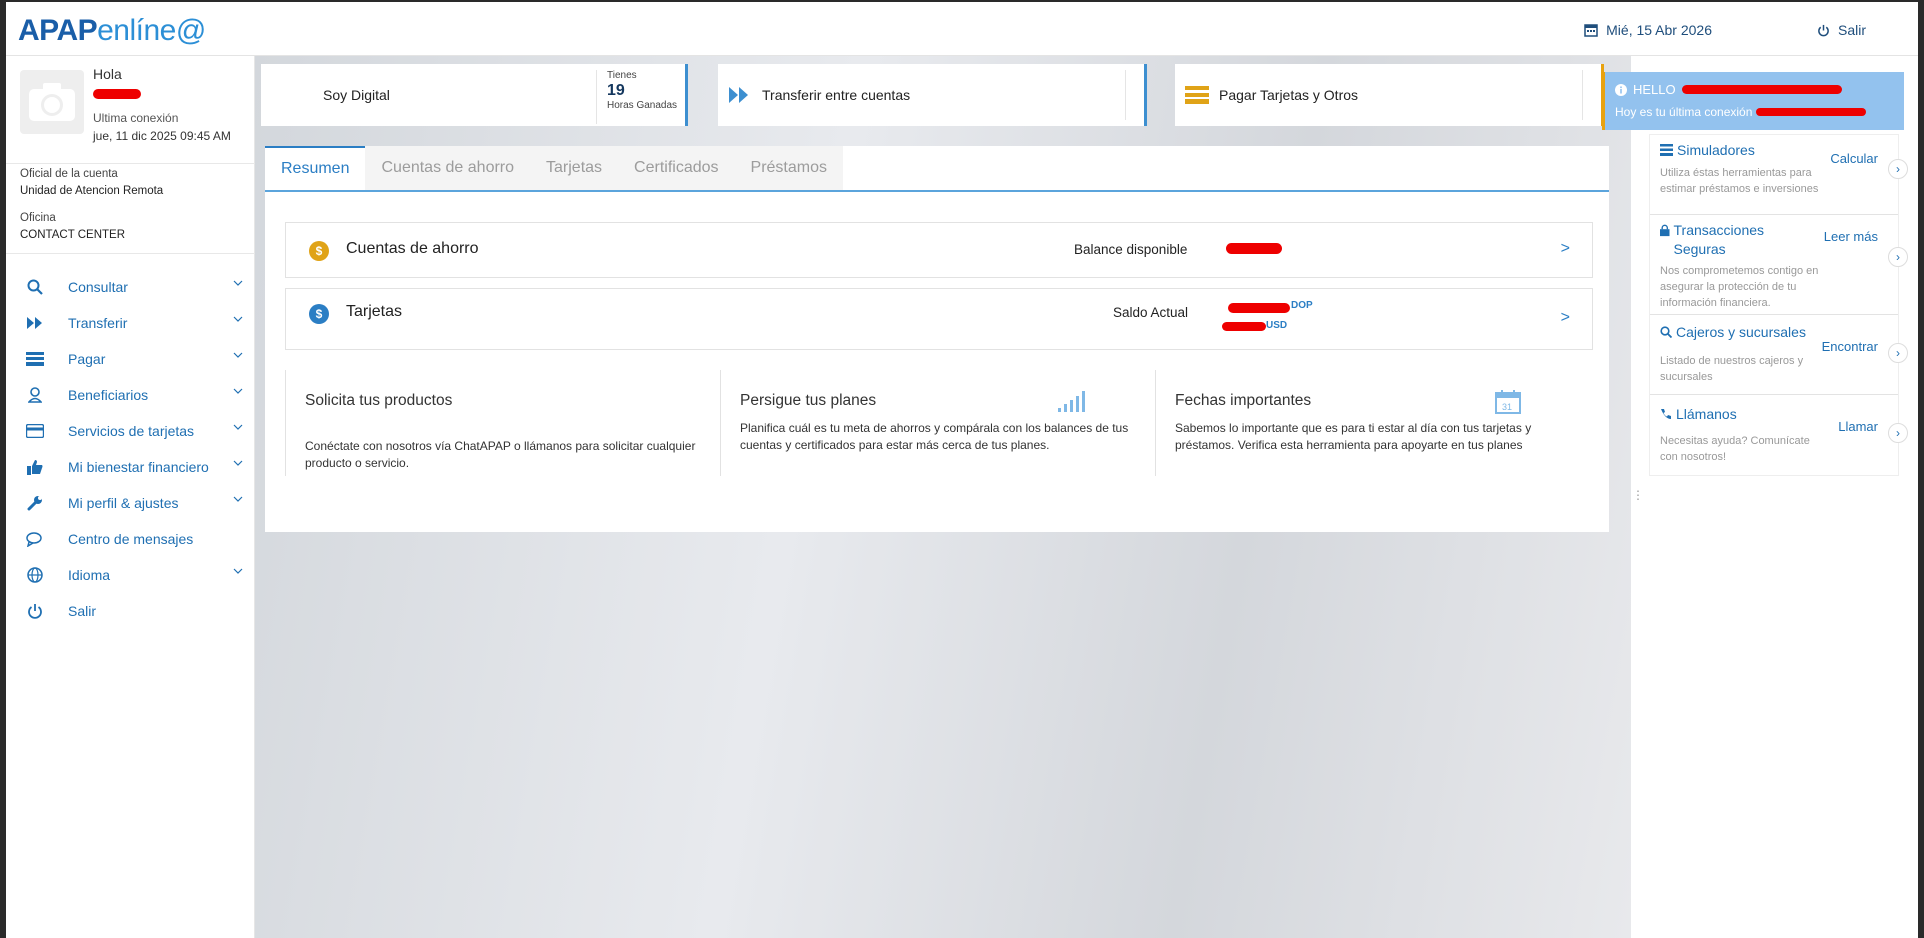  Describe the element at coordinates (130, 539) in the screenshot. I see `menu-item-mensajes: Centro de mensajes` at that location.